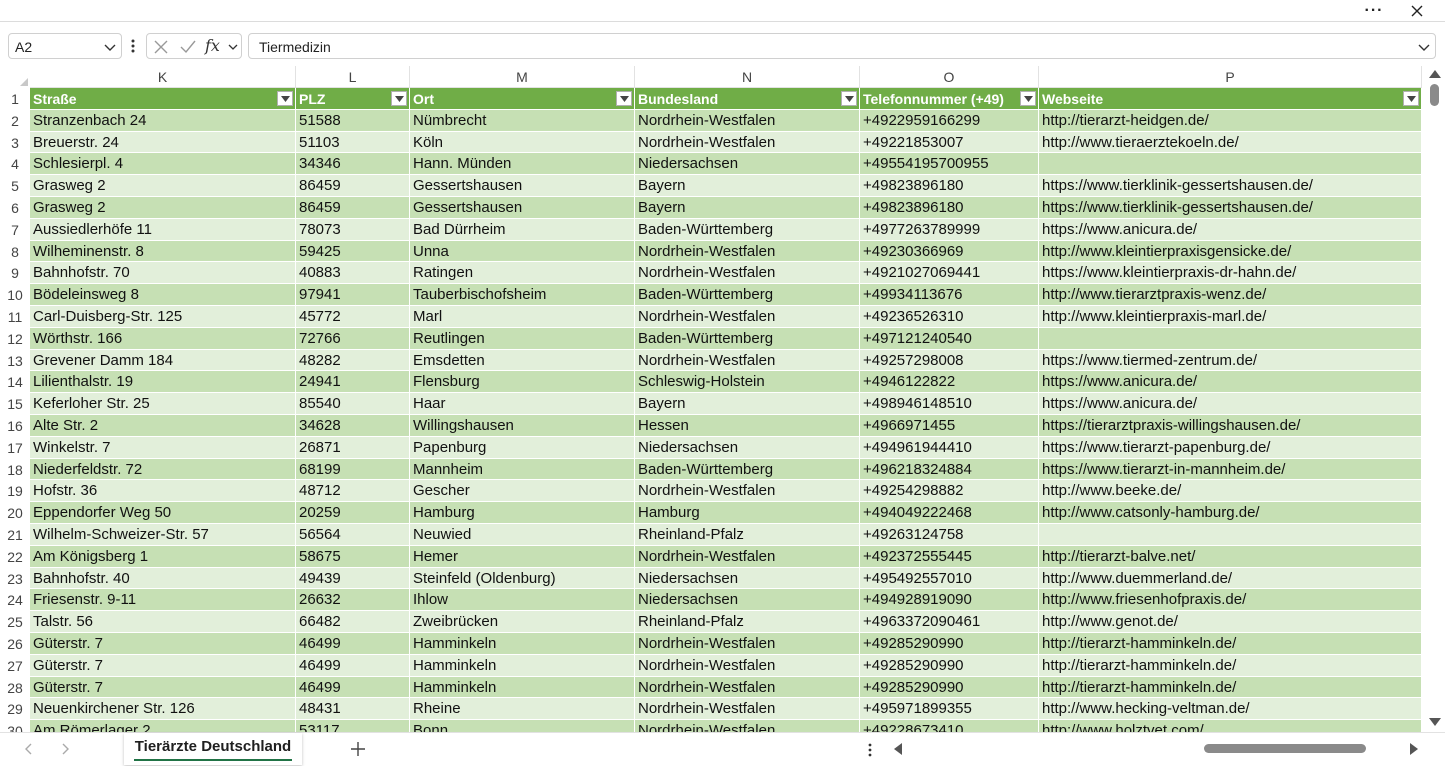  I want to click on table-cell: Ratingen, so click(522, 273).